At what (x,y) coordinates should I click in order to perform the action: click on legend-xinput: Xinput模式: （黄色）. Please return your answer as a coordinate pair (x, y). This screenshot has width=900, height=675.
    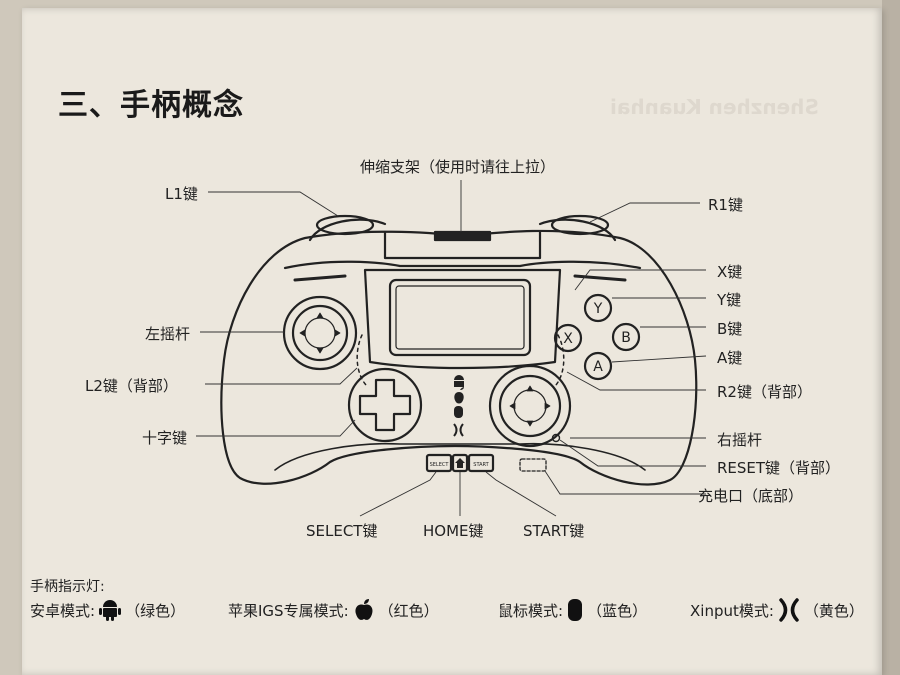
    Looking at the image, I should click on (777, 610).